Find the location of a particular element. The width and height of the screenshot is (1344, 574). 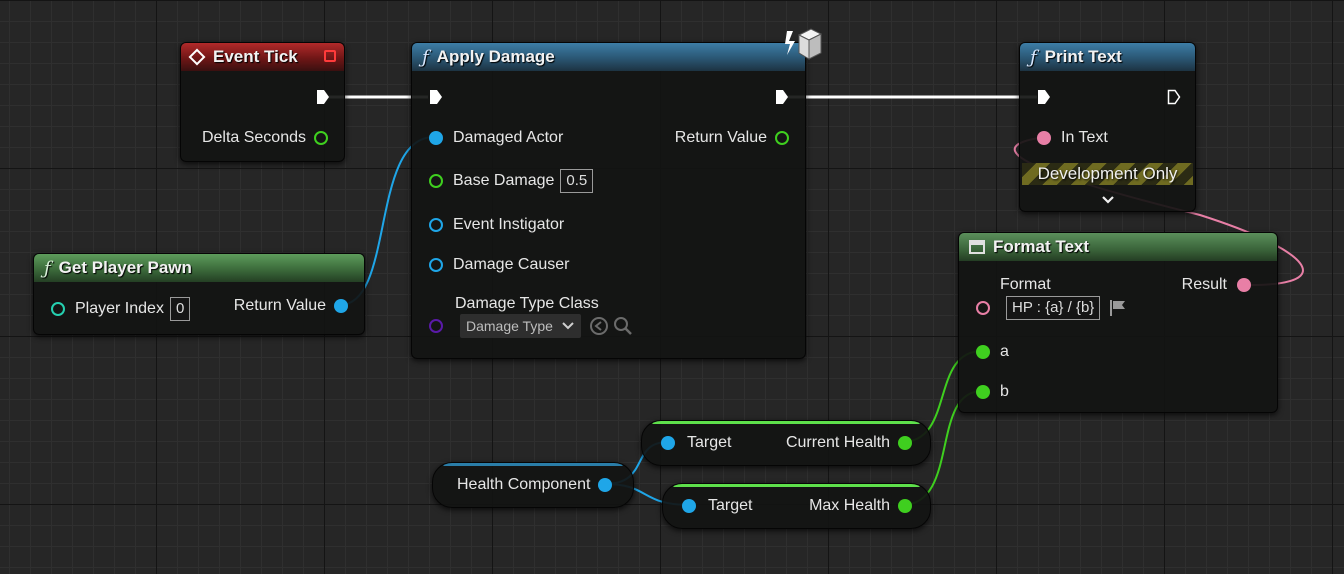

in-text-pin is located at coordinates (1044, 138).